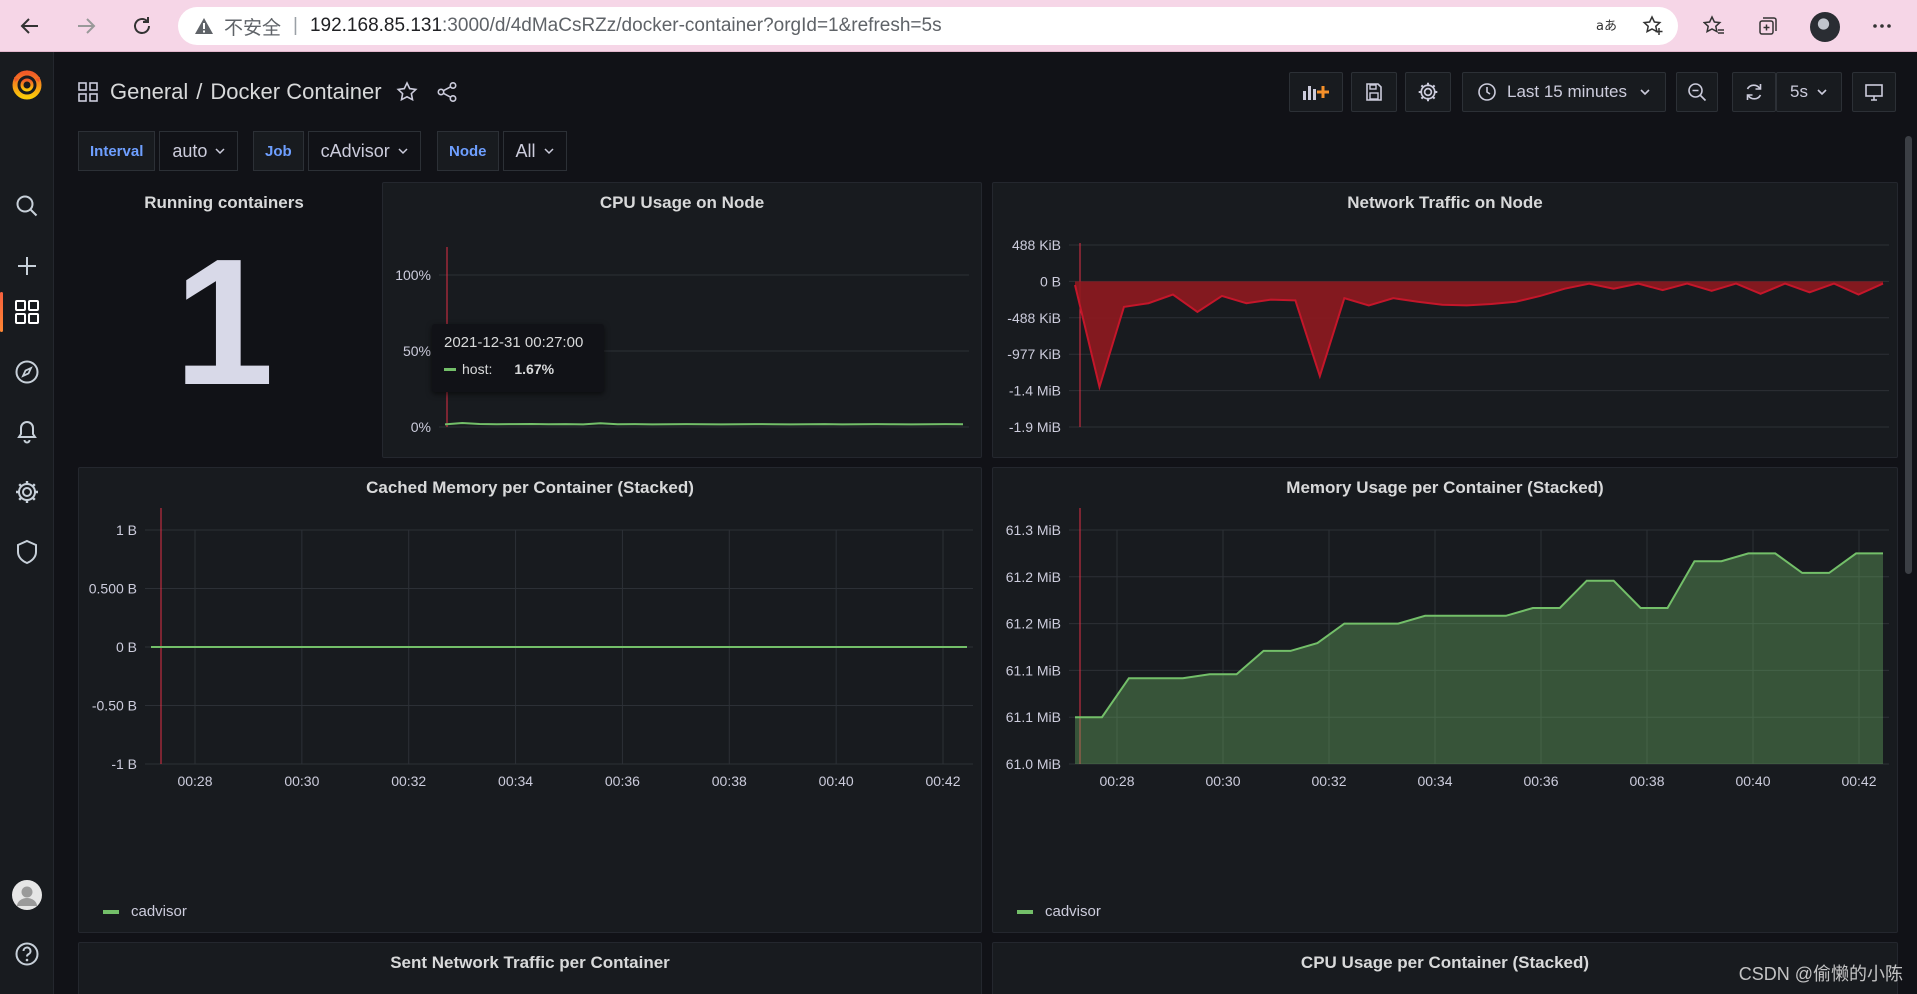 This screenshot has height=994, width=1917. I want to click on refresh-dashboard-button, so click(1754, 92).